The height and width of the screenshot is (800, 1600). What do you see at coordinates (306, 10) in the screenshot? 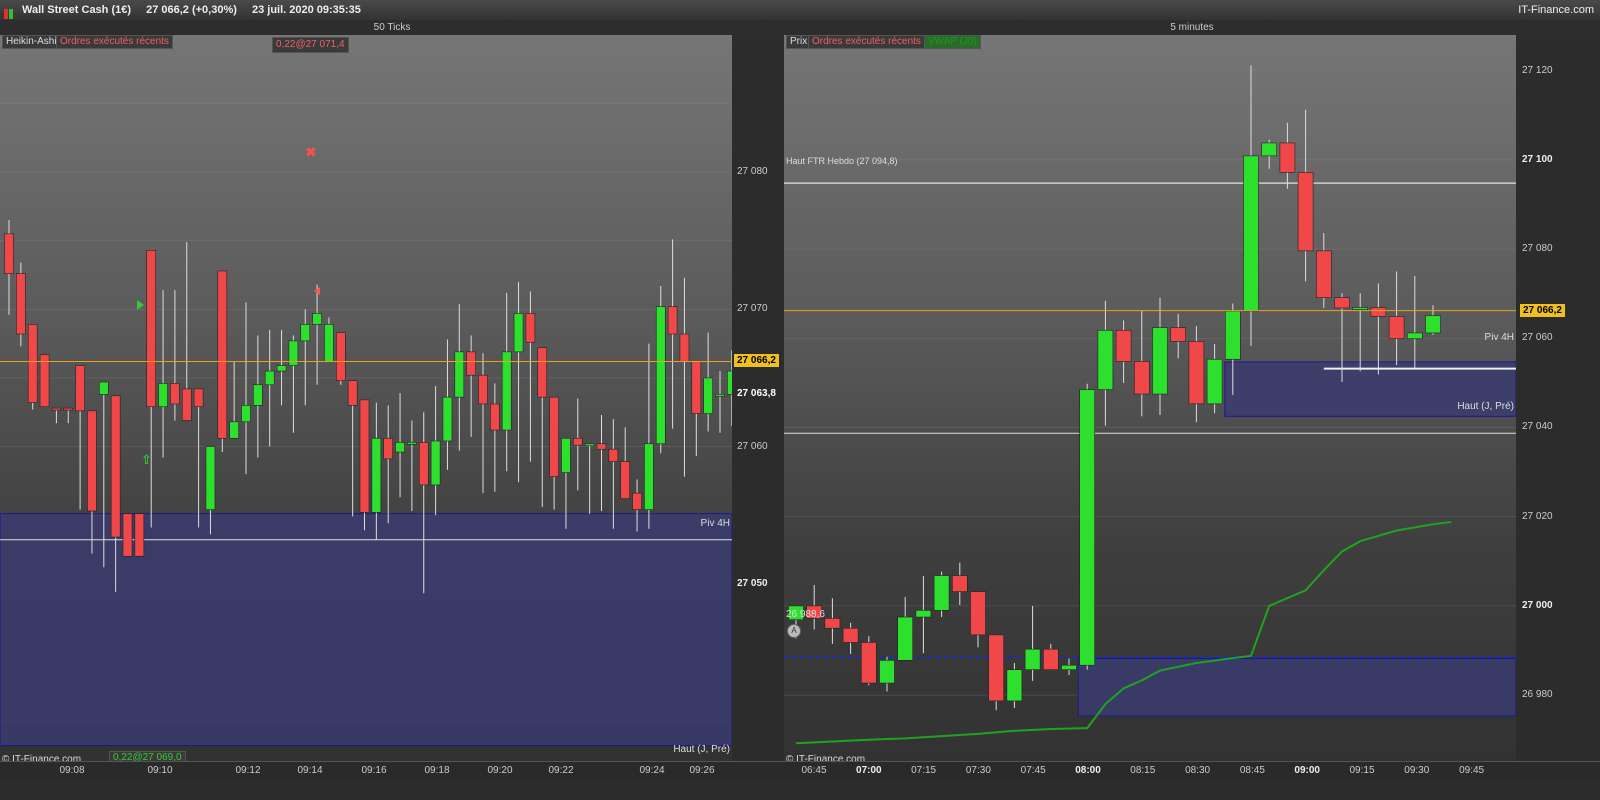
I see `datetime: 23 juil. 2020 09:35:35` at bounding box center [306, 10].